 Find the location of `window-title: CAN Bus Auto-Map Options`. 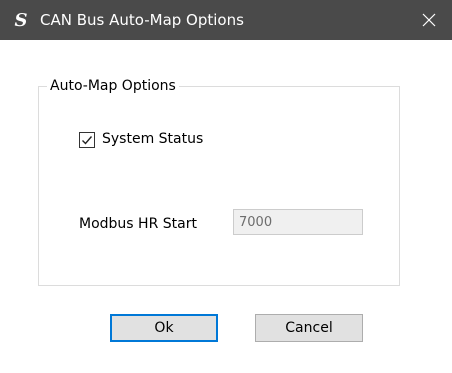

window-title: CAN Bus Auto-Map Options is located at coordinates (142, 20).